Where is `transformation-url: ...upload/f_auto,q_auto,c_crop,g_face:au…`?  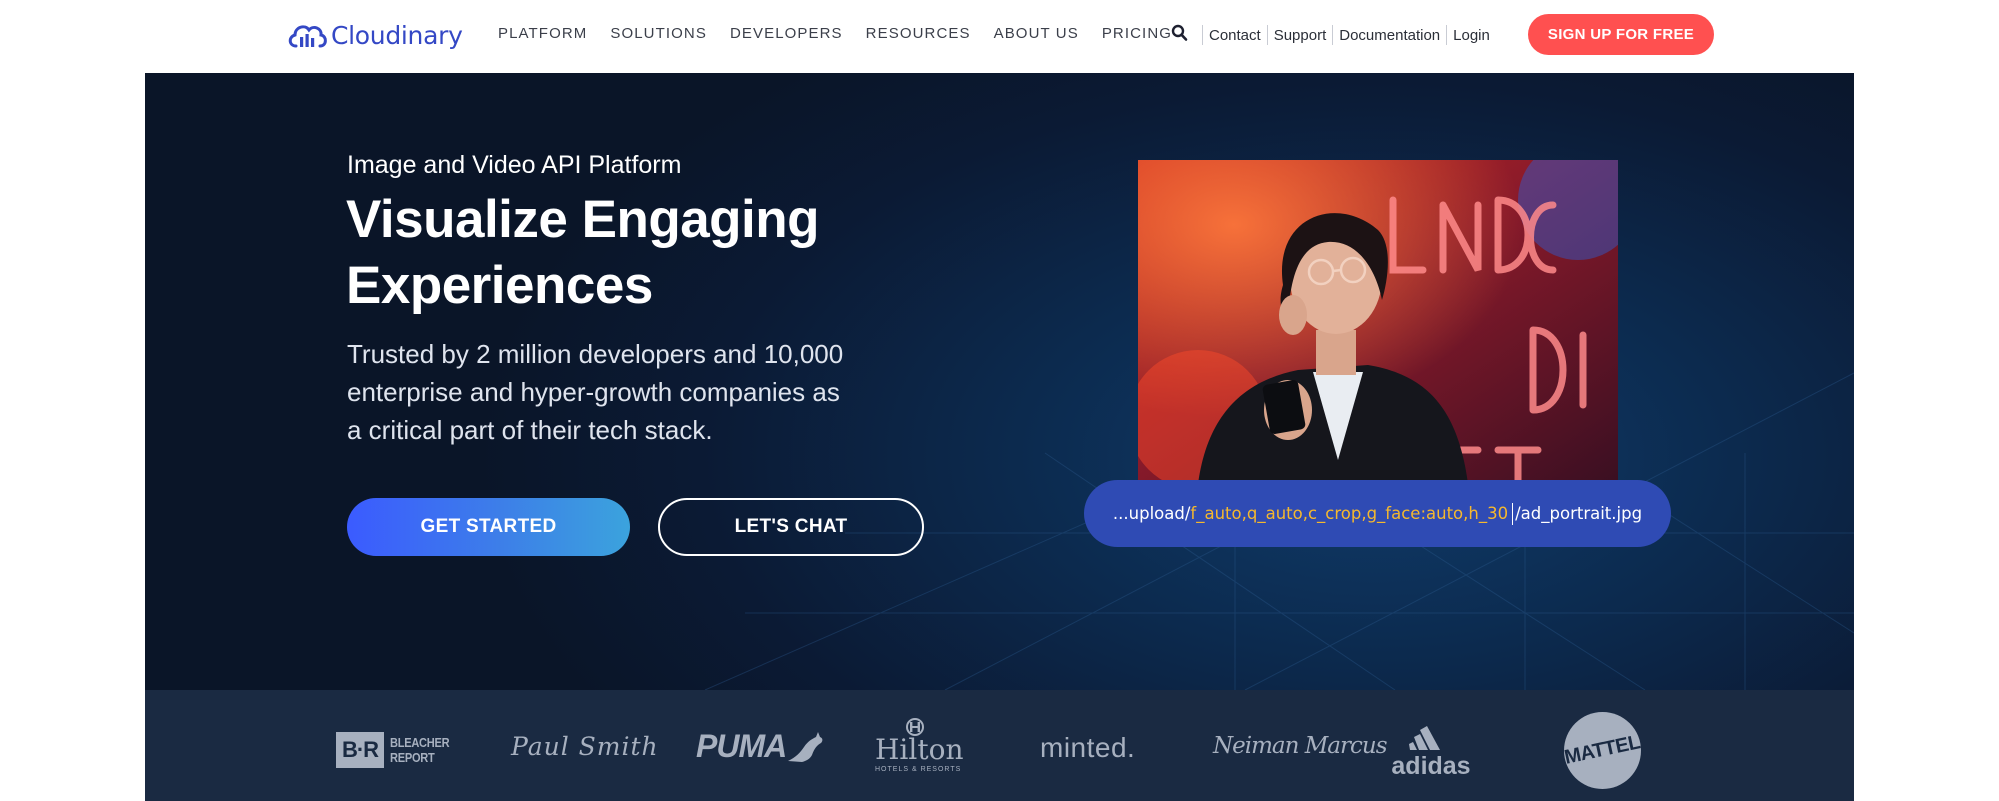 transformation-url: ...upload/f_auto,q_auto,c_crop,g_face:au… is located at coordinates (1377, 513).